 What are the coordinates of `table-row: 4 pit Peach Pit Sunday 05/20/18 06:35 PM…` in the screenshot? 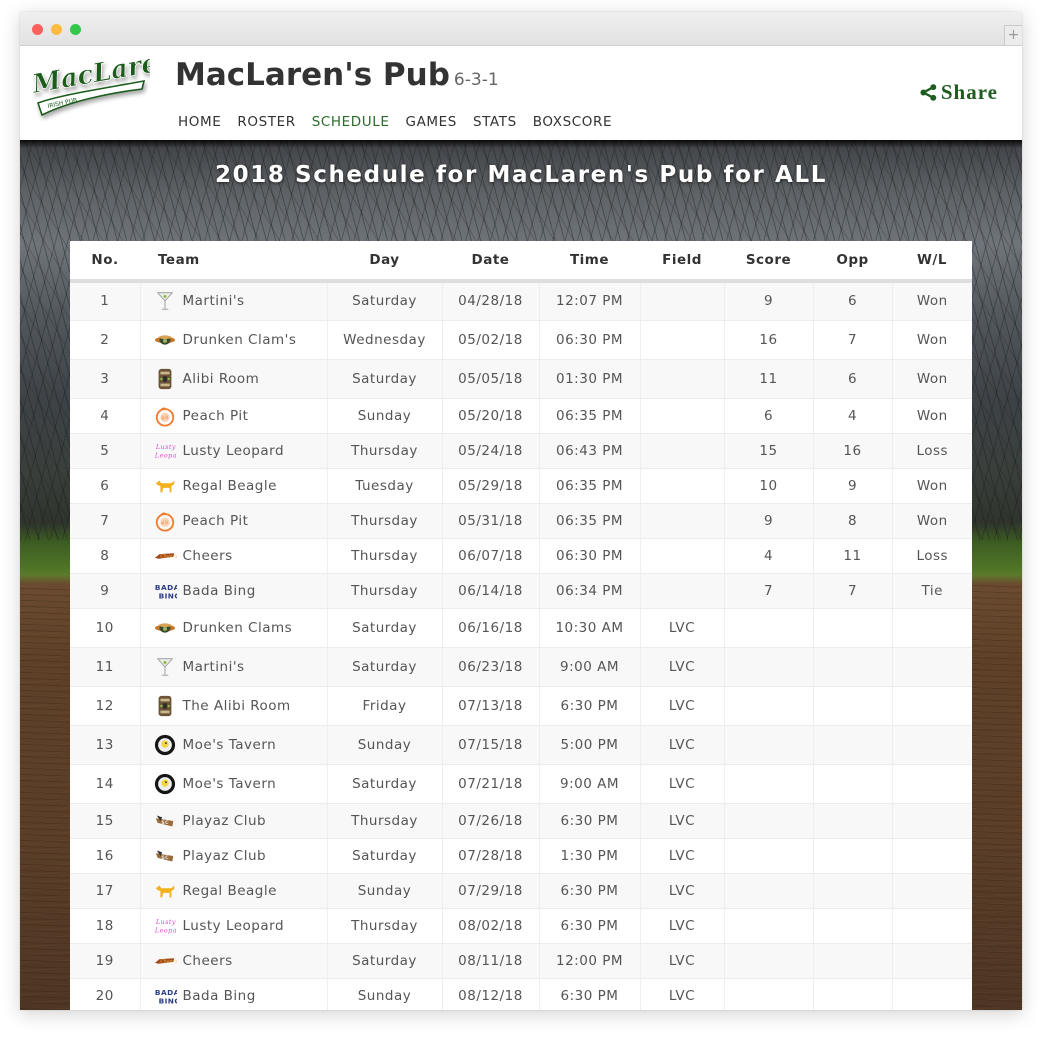 It's located at (521, 416).